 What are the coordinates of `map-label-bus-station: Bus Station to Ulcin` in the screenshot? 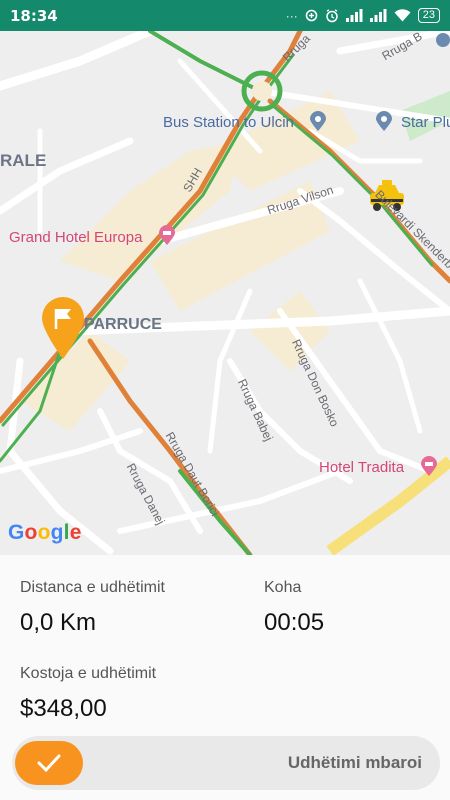 It's located at (228, 122).